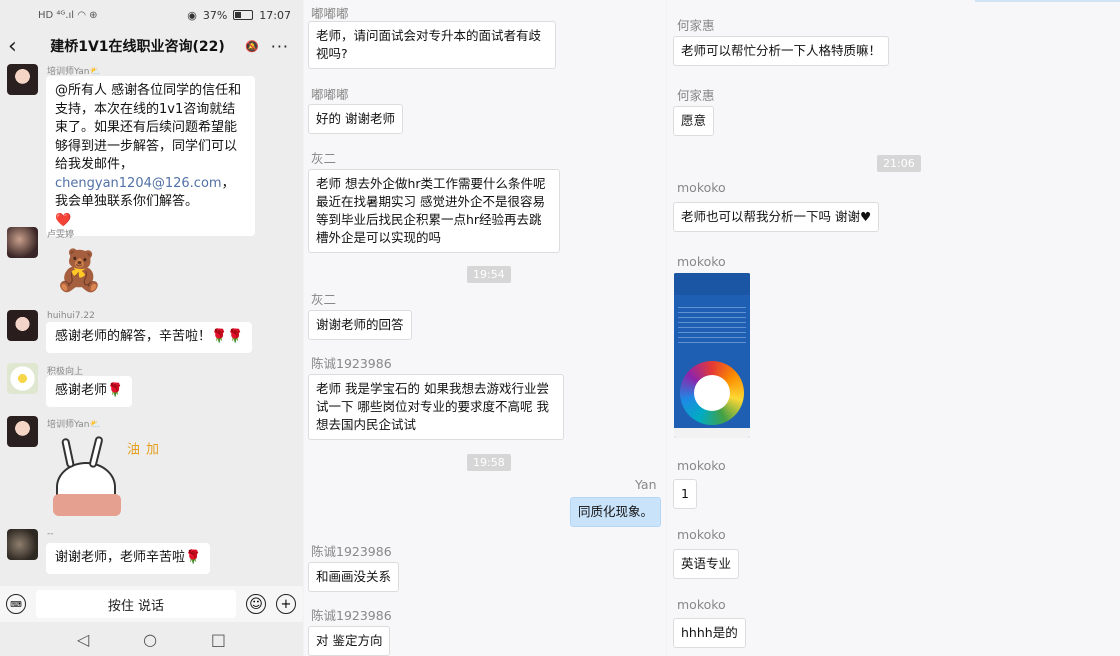 This screenshot has height=656, width=1120. I want to click on message-bubble: 老师，请问面试会对专升本的面试者有歧视吗?, so click(432, 45).